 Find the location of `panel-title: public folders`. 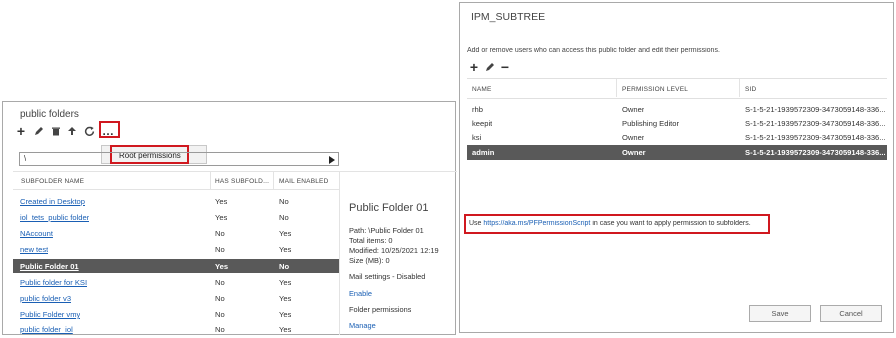

panel-title: public folders is located at coordinates (49, 114).